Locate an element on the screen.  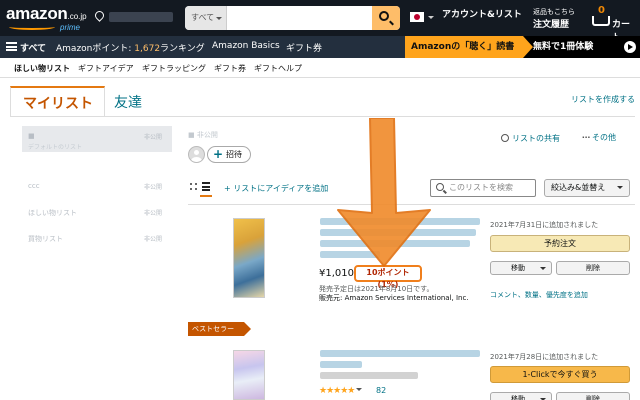
add-idea-link: + リストにアイディアを追加 is located at coordinates (276, 188).